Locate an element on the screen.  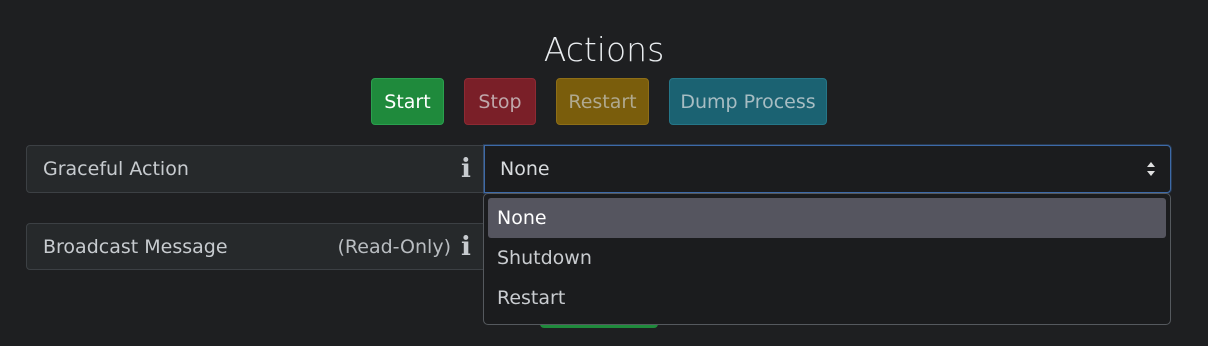
stop-button: Stop is located at coordinates (500, 101).